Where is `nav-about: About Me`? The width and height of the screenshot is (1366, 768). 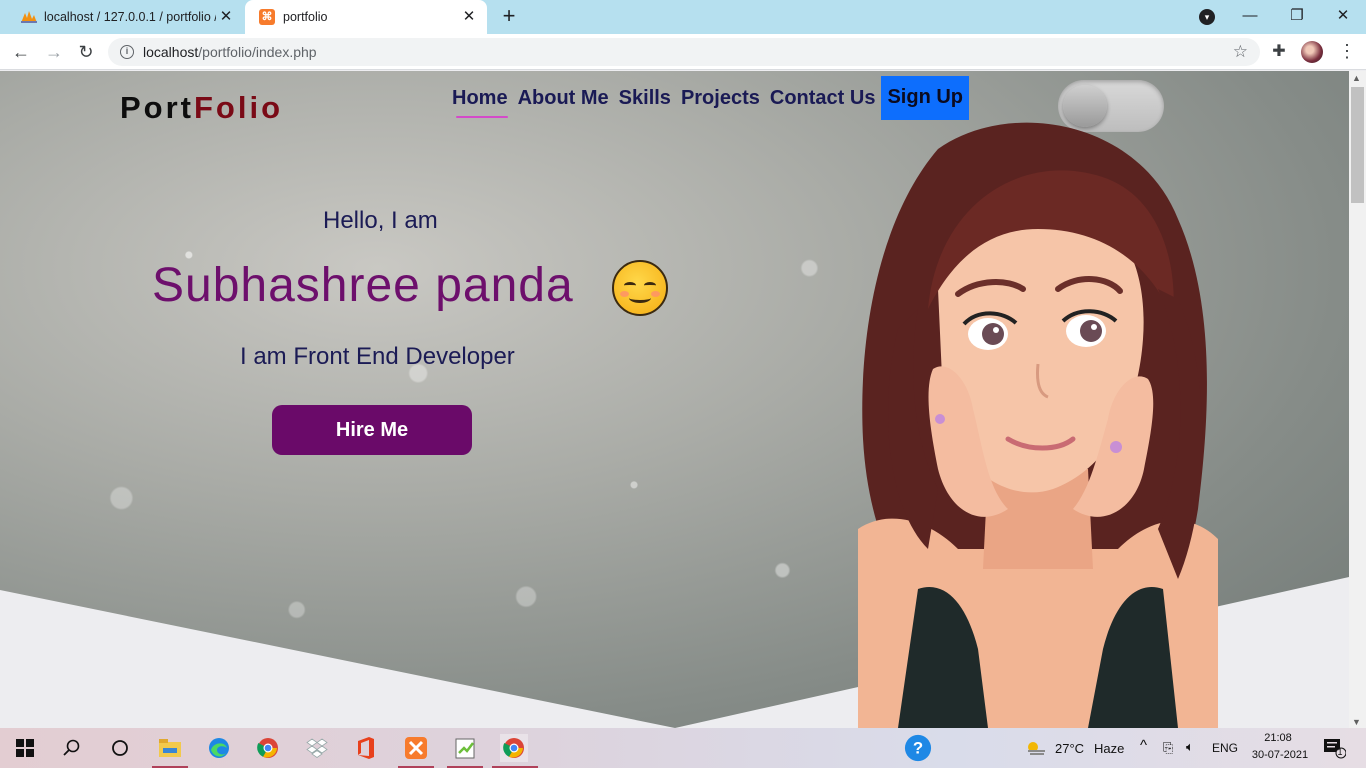 nav-about: About Me is located at coordinates (563, 98).